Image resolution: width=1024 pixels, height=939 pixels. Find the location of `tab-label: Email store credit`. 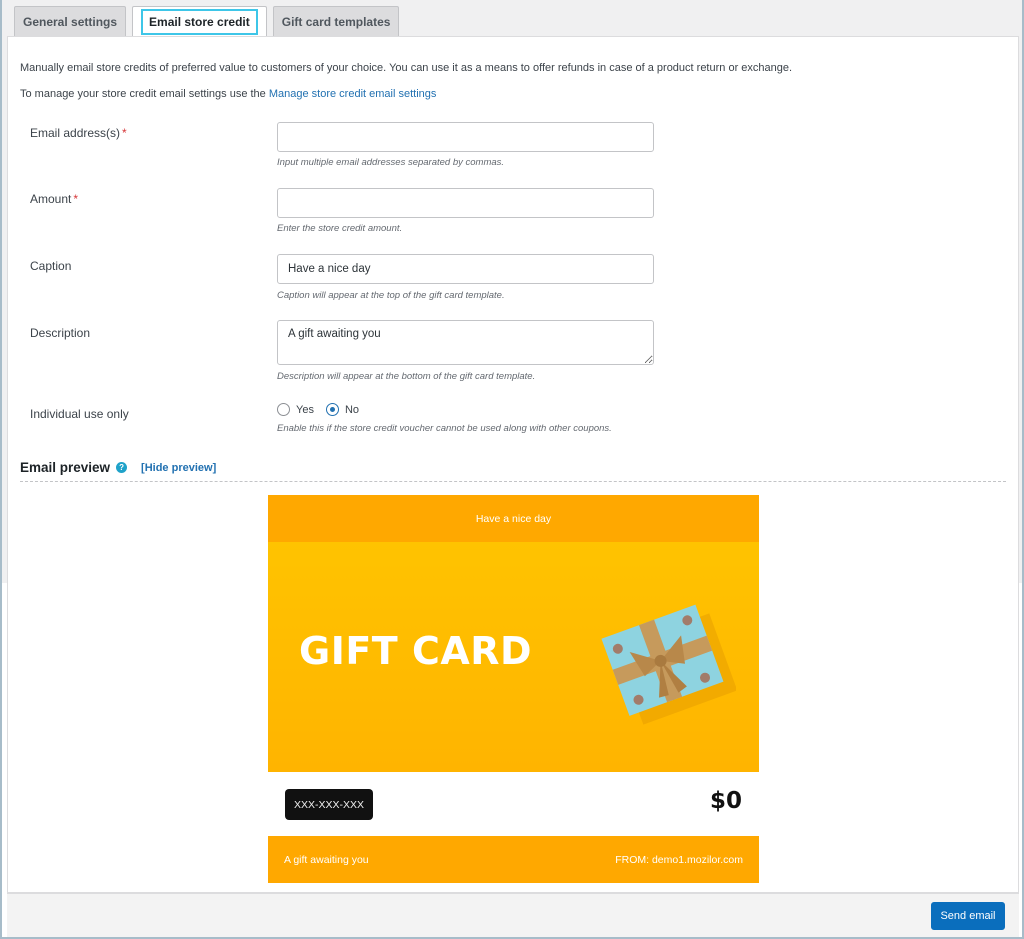

tab-label: Email store credit is located at coordinates (199, 22).